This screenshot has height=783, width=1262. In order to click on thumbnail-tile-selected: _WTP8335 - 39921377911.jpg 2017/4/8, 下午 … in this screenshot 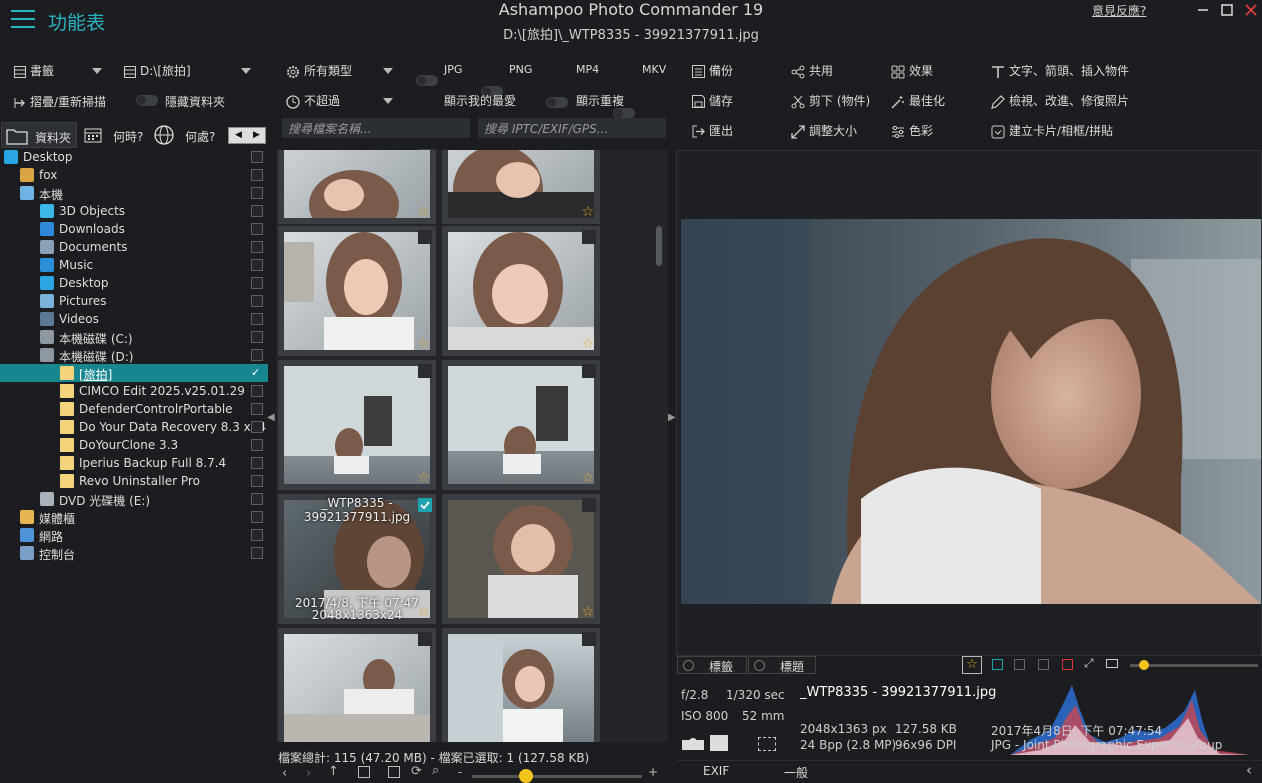, I will do `click(357, 559)`.